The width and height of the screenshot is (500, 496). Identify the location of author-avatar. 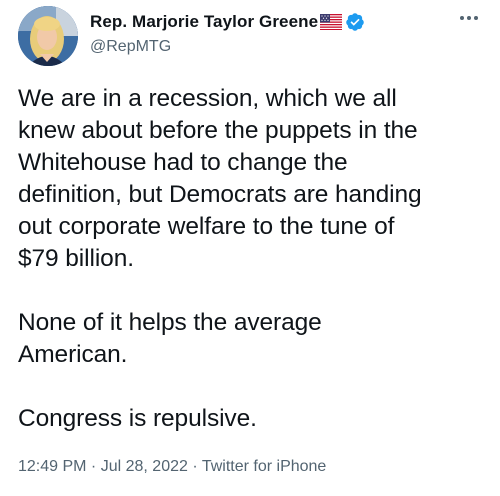
(48, 36).